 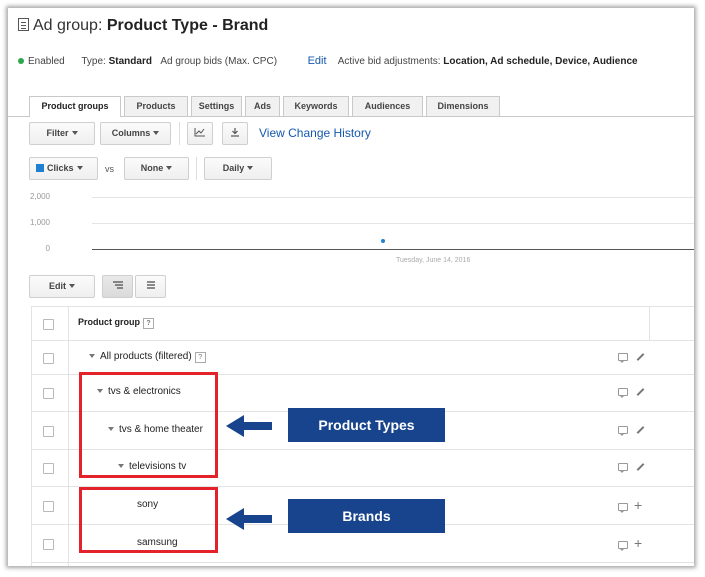 What do you see at coordinates (130, 61) in the screenshot?
I see `type-value: Standard` at bounding box center [130, 61].